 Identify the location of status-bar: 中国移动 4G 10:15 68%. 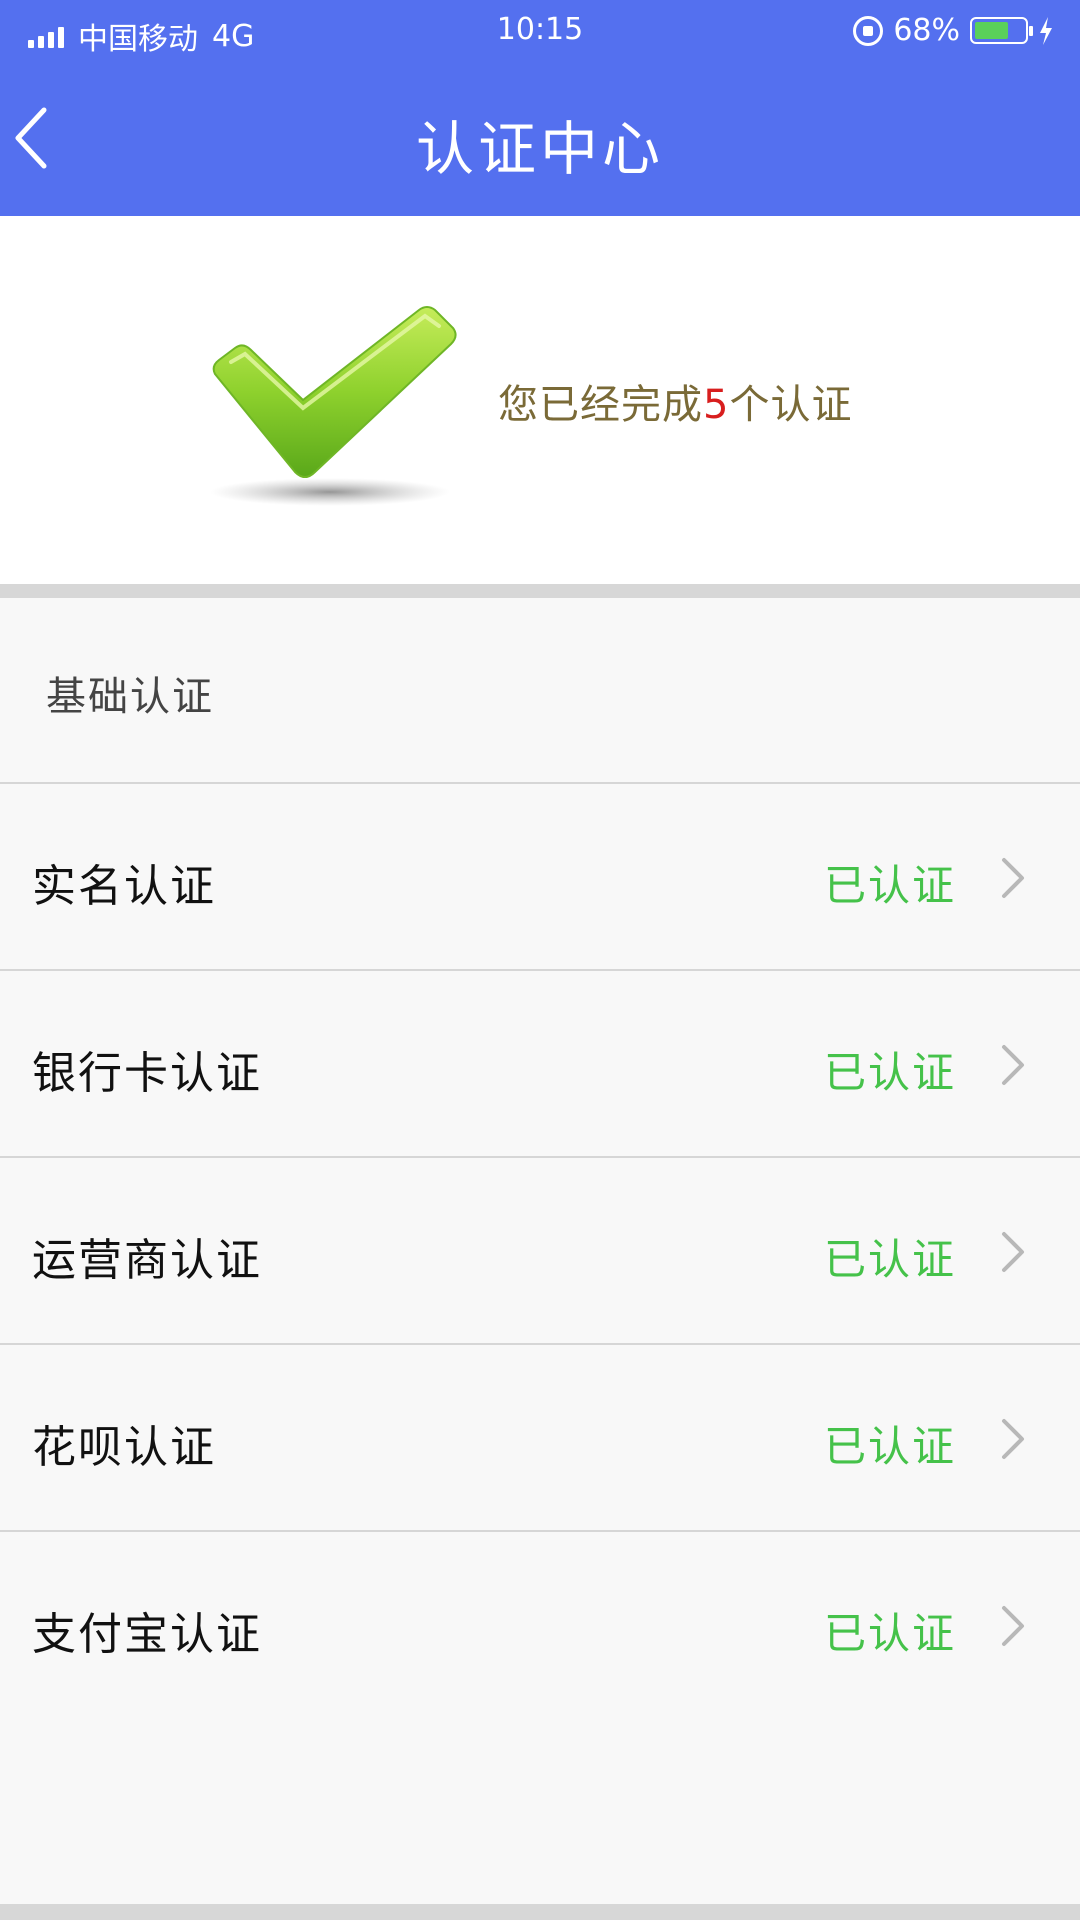
(540, 31).